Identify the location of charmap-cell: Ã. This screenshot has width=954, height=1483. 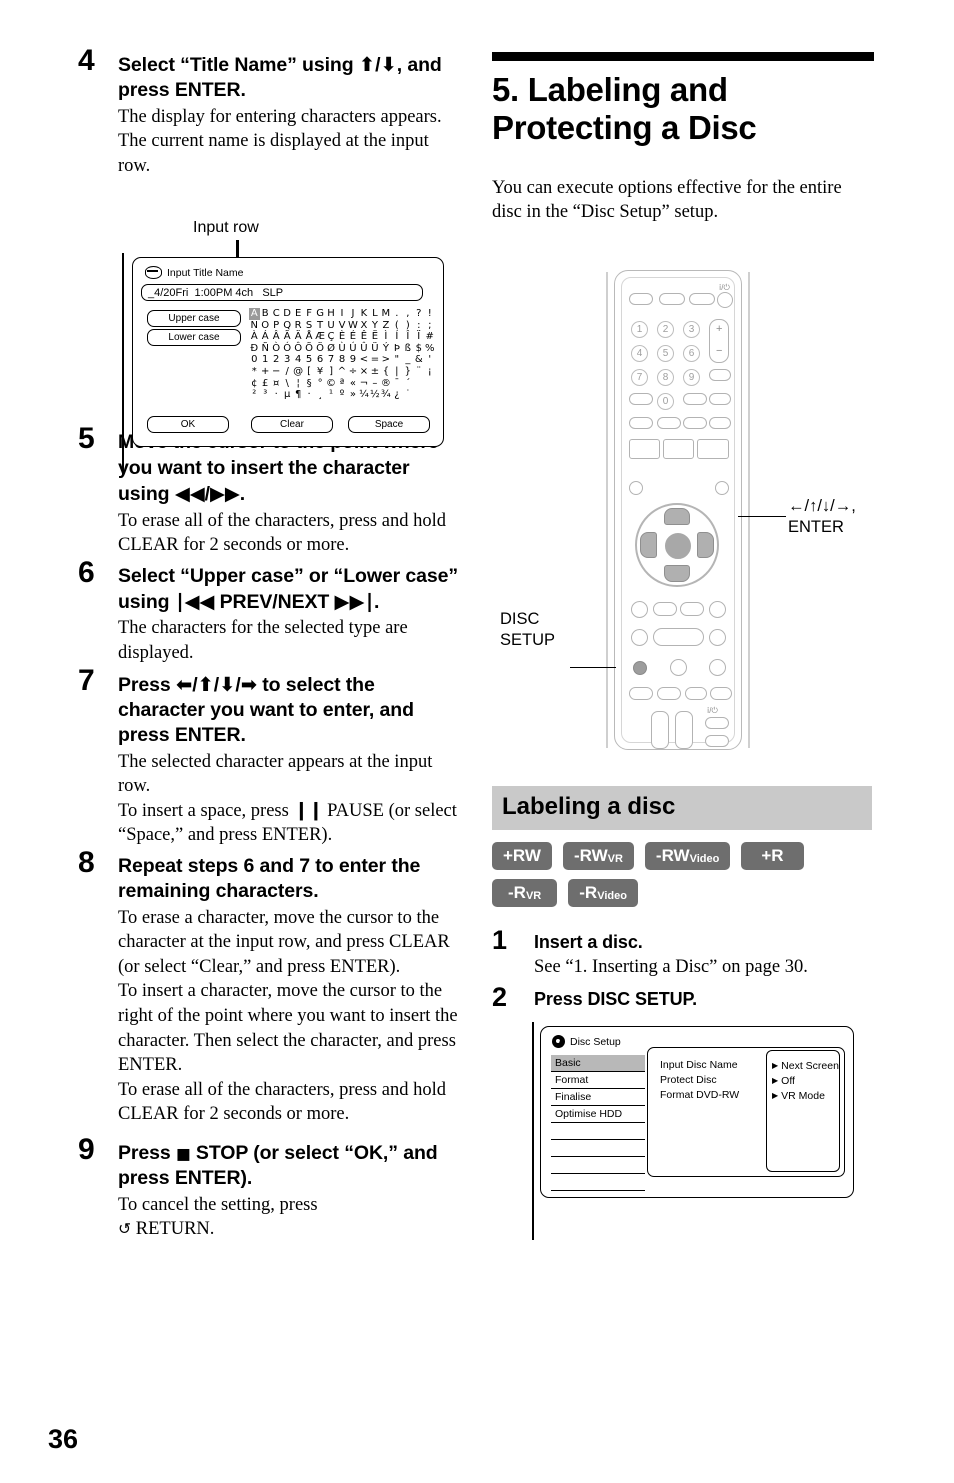
(287, 337).